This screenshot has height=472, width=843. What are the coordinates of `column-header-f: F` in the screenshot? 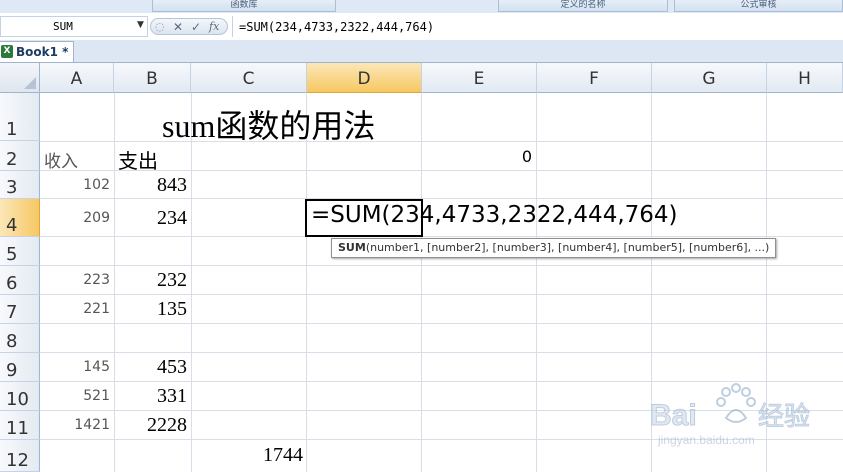 It's located at (594, 78).